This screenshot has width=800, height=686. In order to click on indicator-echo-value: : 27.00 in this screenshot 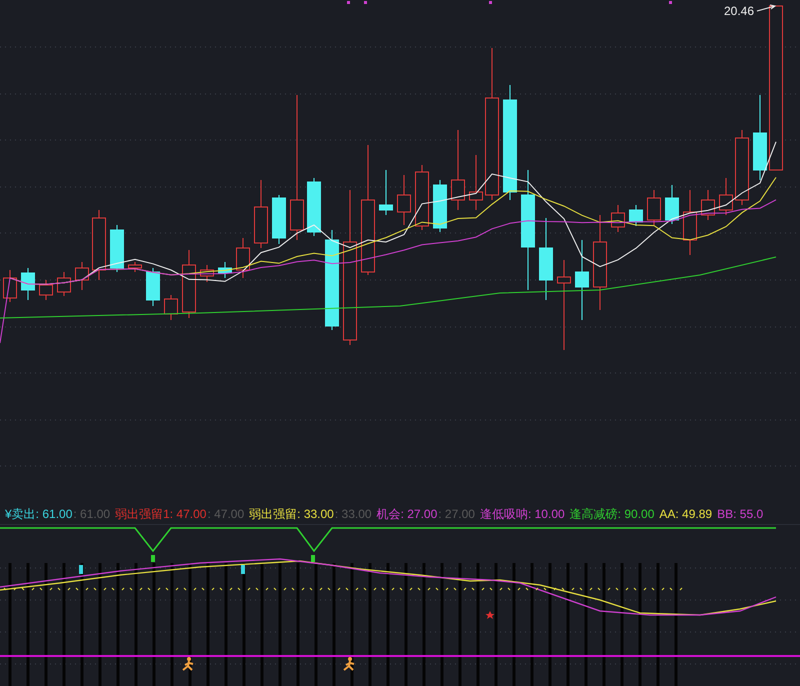, I will do `click(456, 514)`.